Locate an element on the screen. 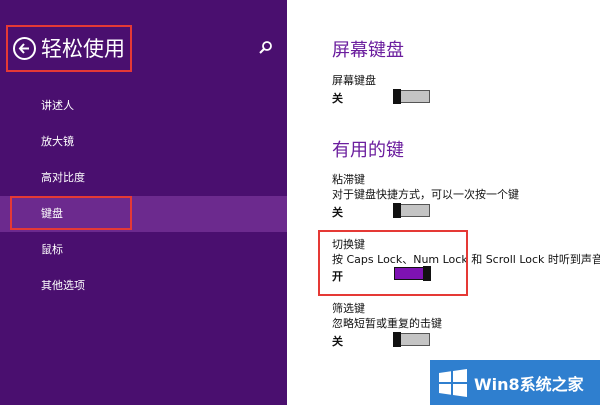  search-icon is located at coordinates (266, 48).